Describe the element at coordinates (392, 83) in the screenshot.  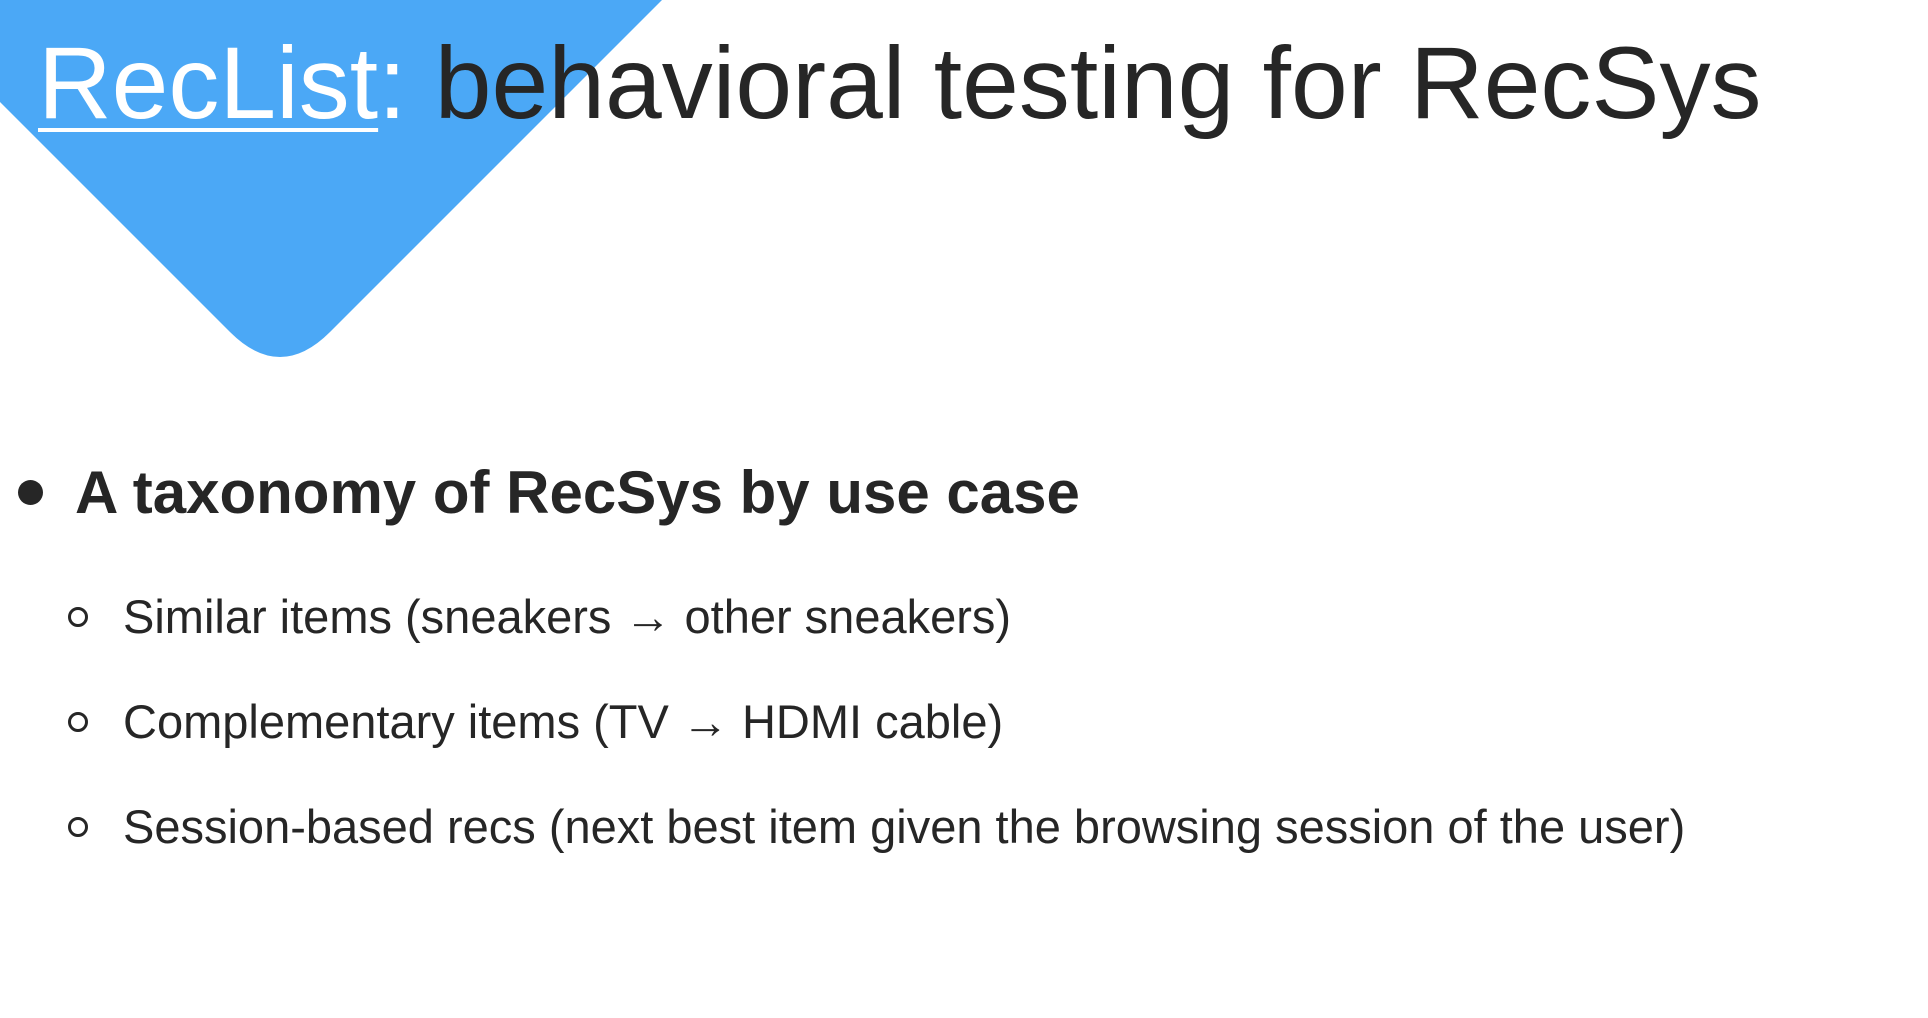
I see `title-colon: :` at that location.